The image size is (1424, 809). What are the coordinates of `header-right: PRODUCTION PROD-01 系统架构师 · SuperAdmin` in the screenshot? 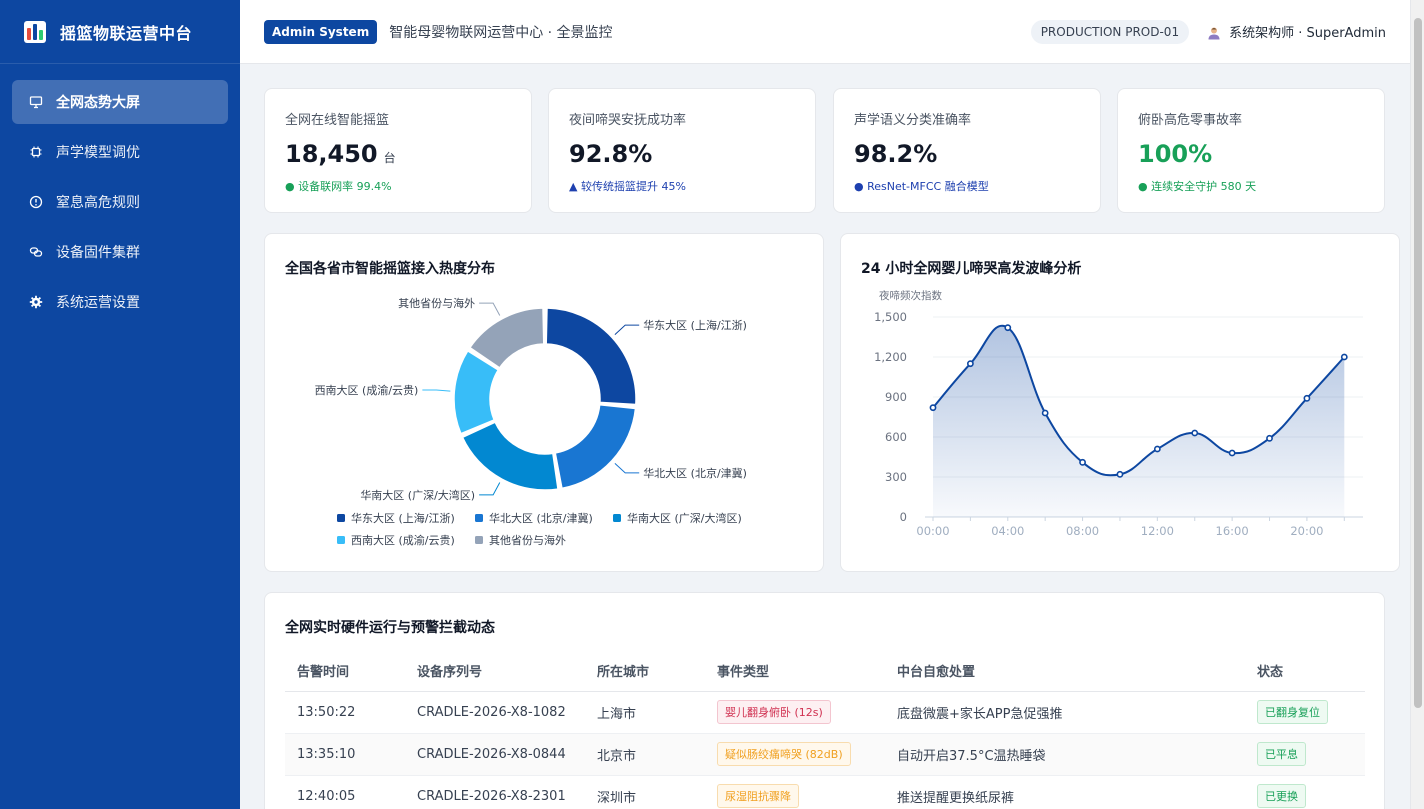 It's located at (1208, 31).